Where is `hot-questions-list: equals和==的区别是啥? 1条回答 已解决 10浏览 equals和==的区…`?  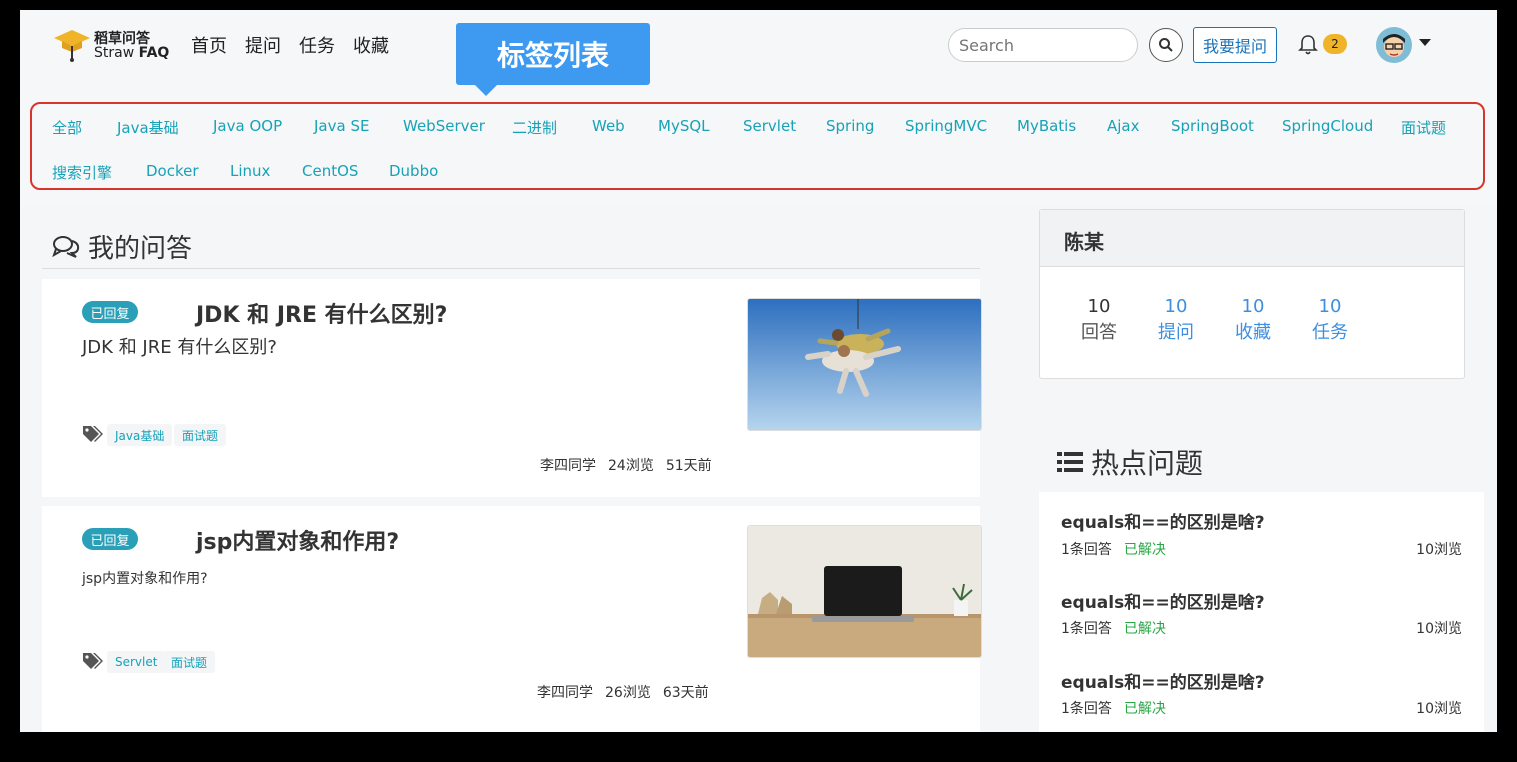 hot-questions-list: equals和==的区别是啥? 1条回答 已解决 10浏览 equals和==的区… is located at coordinates (1261, 612).